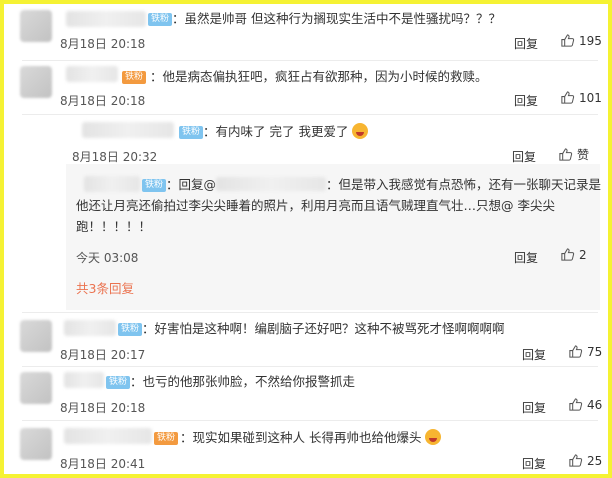 The width and height of the screenshot is (612, 478). I want to click on like-button: 2, so click(573, 254).